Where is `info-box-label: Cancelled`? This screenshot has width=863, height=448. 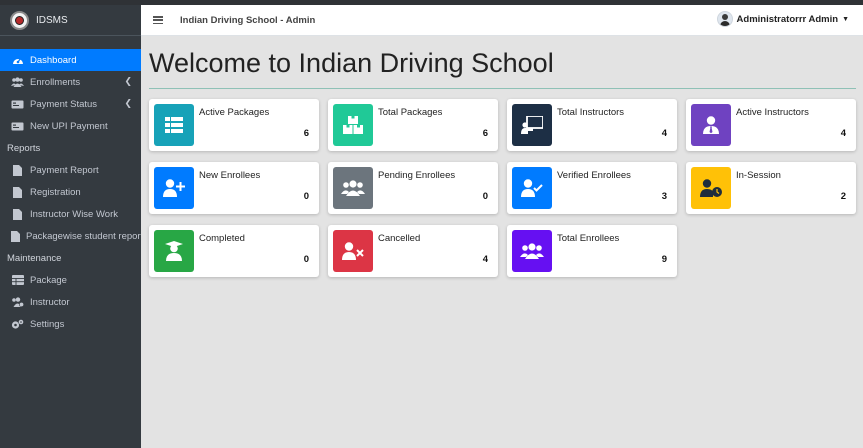 info-box-label: Cancelled is located at coordinates (399, 238).